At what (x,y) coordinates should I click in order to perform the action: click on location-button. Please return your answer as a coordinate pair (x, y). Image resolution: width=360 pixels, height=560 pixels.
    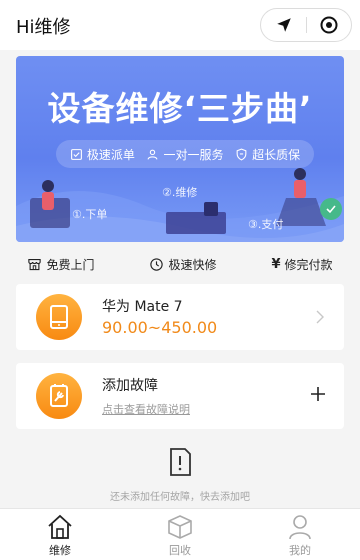
    Looking at the image, I should click on (283, 25).